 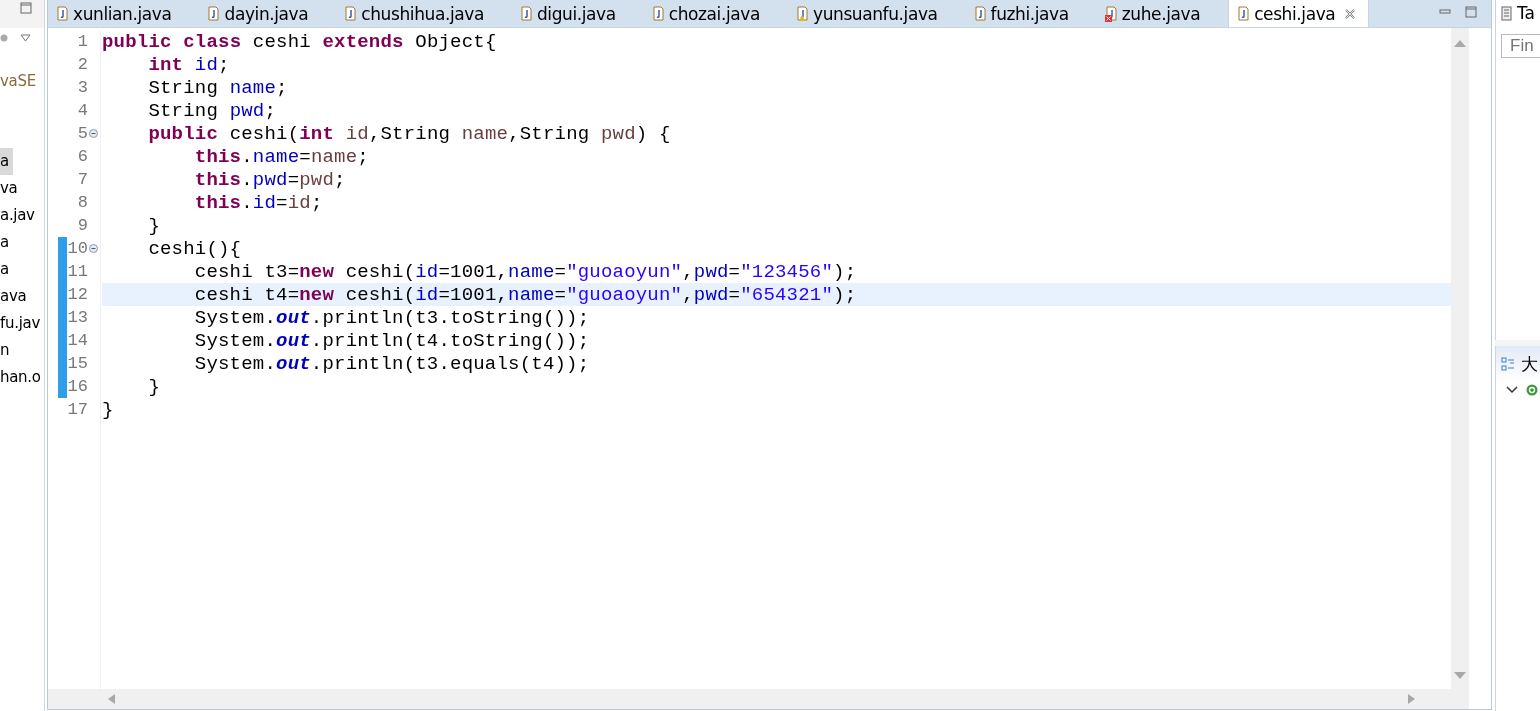 What do you see at coordinates (111, 699) in the screenshot?
I see `scroll-left-icon` at bounding box center [111, 699].